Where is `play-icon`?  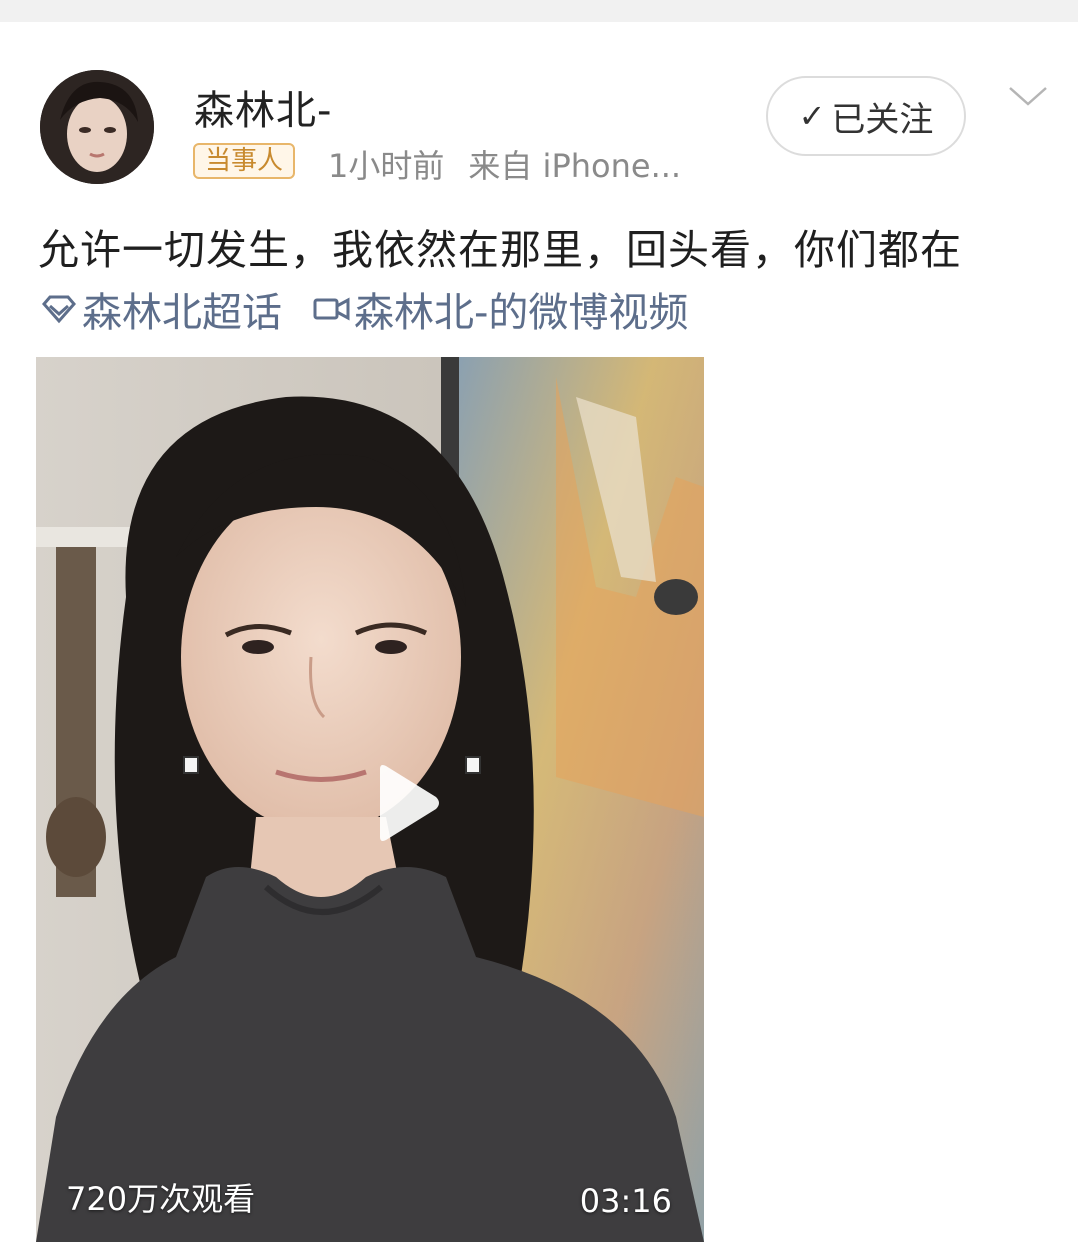 play-icon is located at coordinates (407, 803).